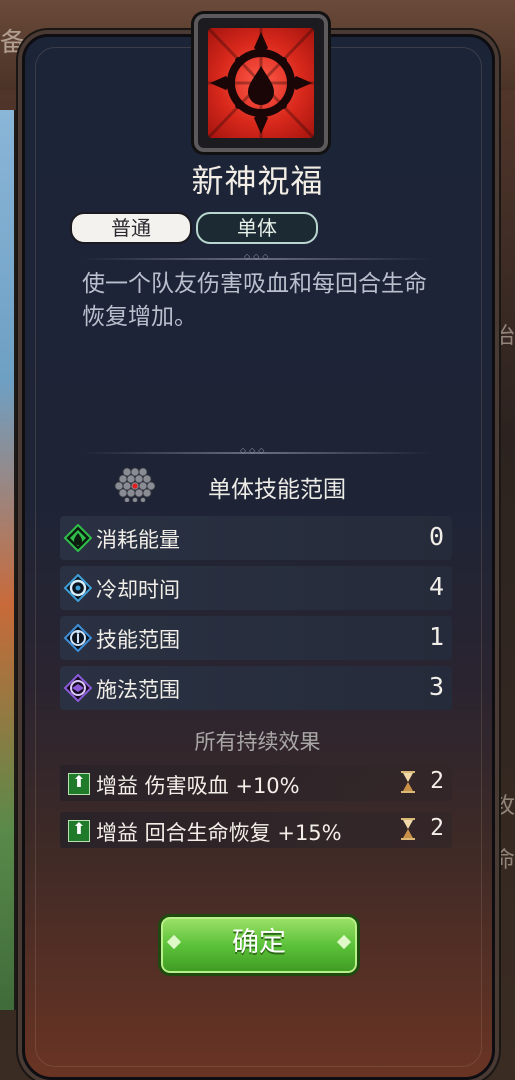 This screenshot has width=515, height=1080. What do you see at coordinates (131, 228) in the screenshot?
I see `skill-tag-normal: 普通` at bounding box center [131, 228].